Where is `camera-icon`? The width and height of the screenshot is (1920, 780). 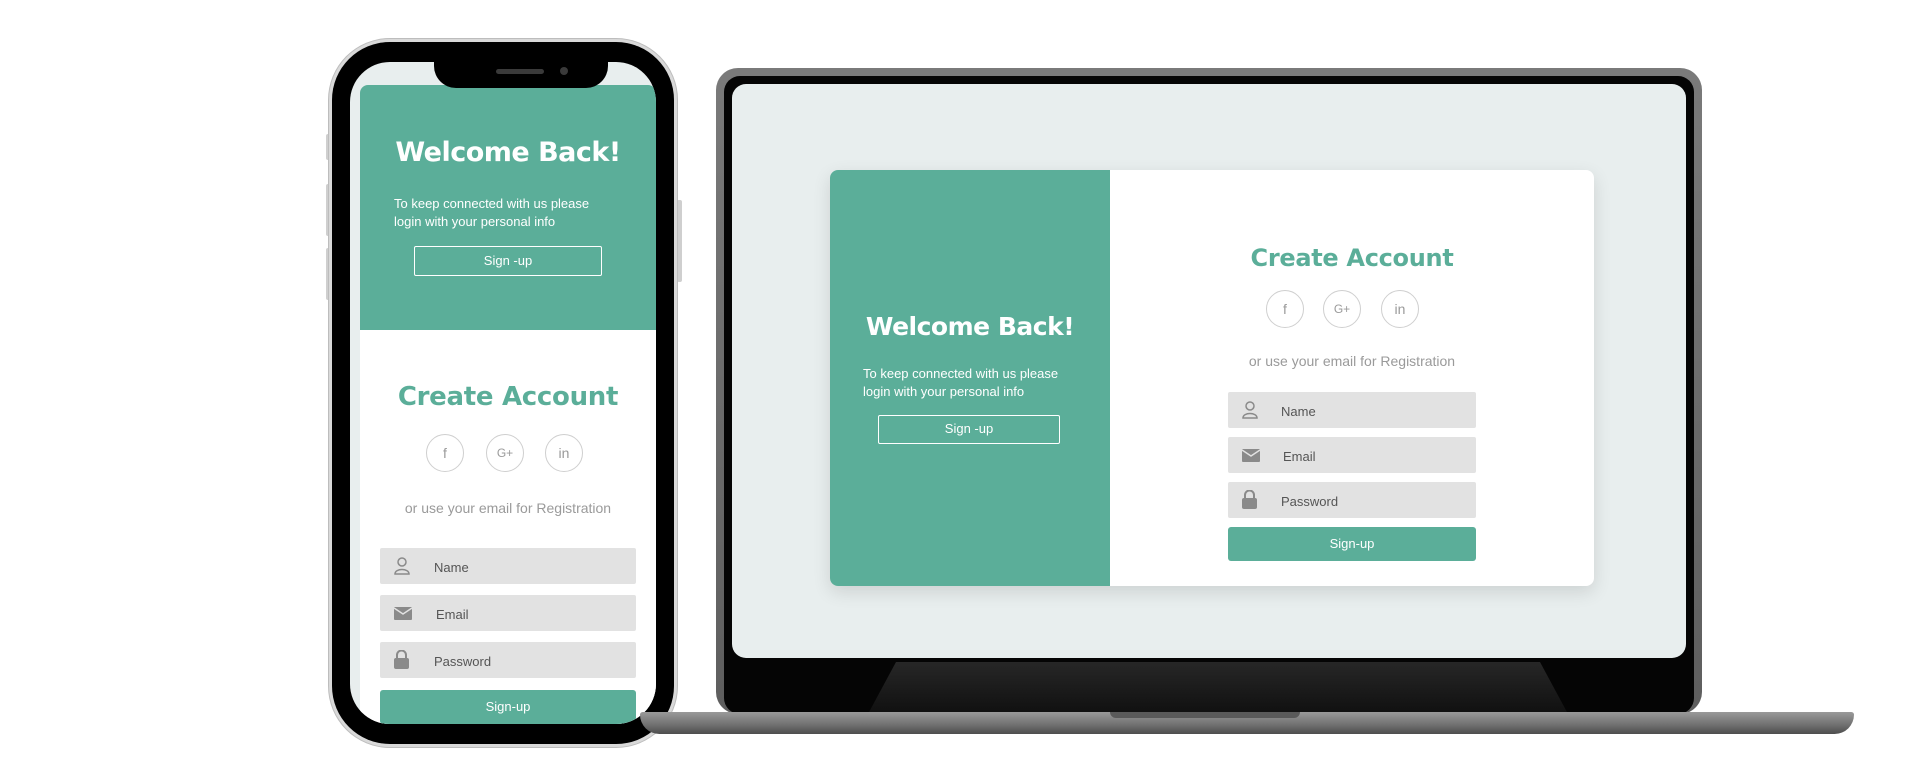 camera-icon is located at coordinates (564, 71).